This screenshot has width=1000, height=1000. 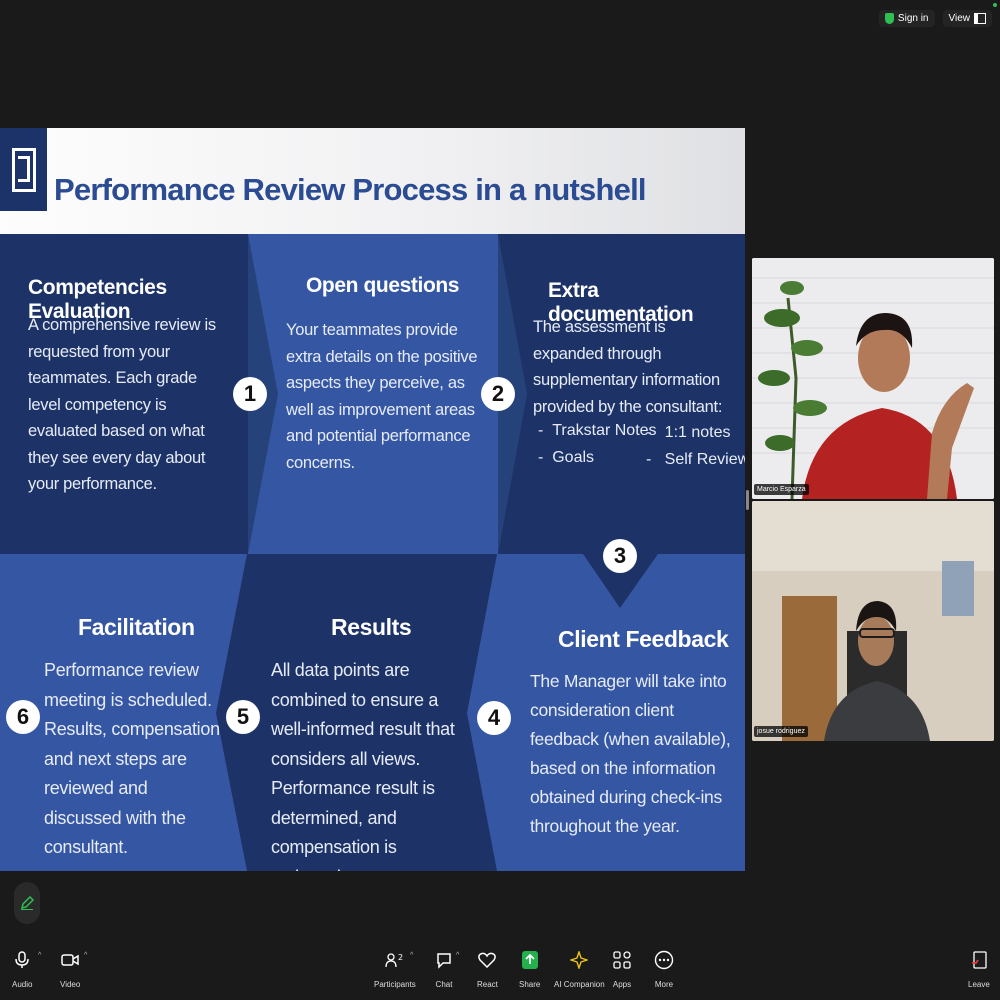 What do you see at coordinates (889, 18) in the screenshot?
I see `shield-icon` at bounding box center [889, 18].